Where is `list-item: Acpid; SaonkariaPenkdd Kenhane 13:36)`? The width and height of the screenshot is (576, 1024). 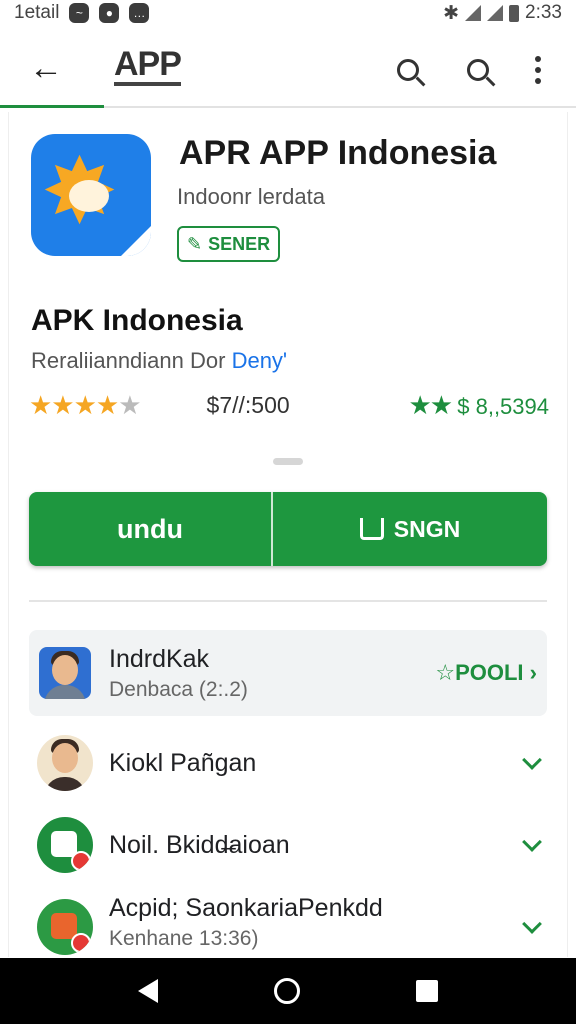
list-item: Acpid; SaonkariaPenkdd Kenhane 13:36) is located at coordinates (288, 927).